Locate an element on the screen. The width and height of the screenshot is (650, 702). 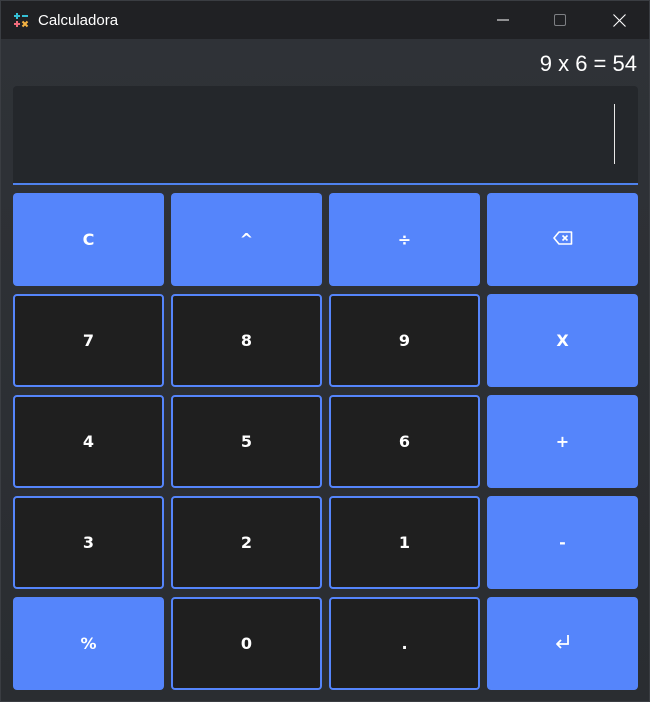
enter-icon is located at coordinates (563, 644).